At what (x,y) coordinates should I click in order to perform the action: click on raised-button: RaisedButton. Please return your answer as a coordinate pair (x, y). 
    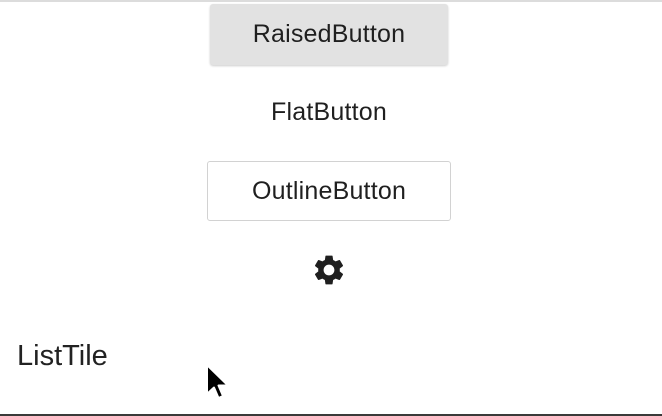
    Looking at the image, I should click on (329, 34).